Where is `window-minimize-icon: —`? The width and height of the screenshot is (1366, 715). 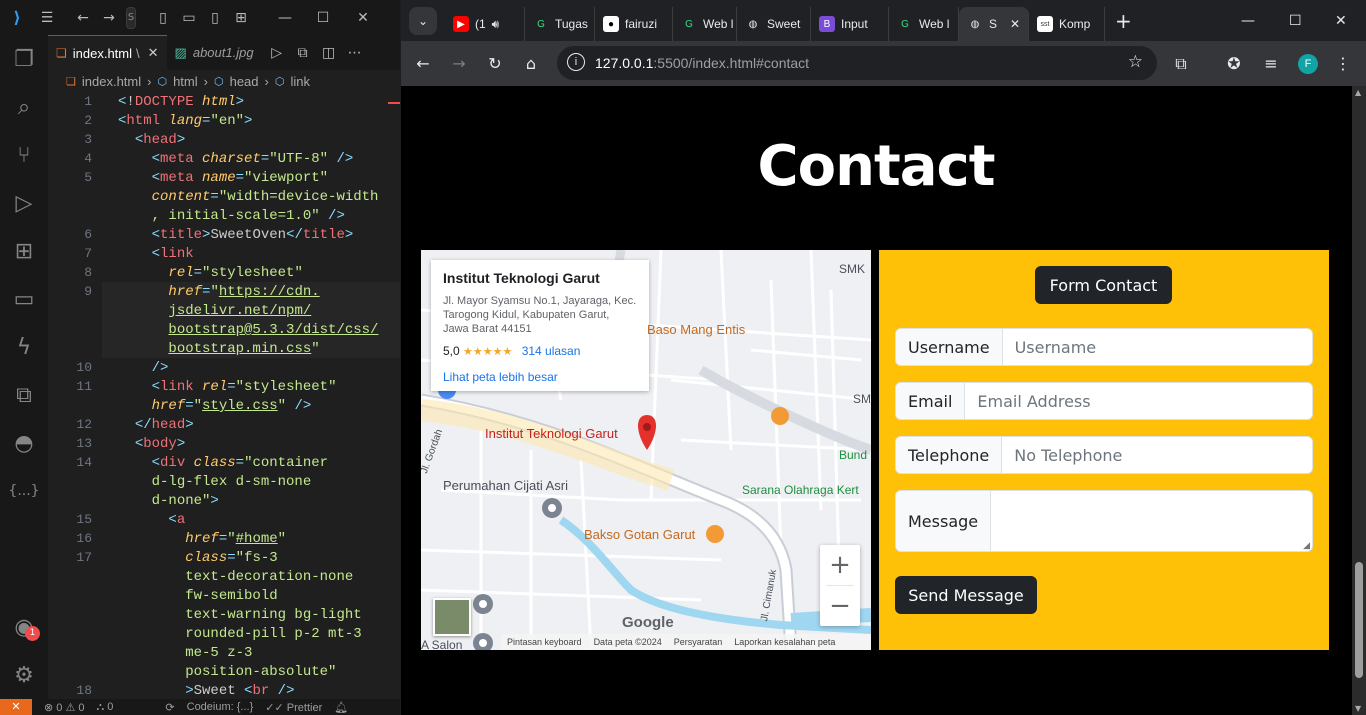 window-minimize-icon: — is located at coordinates (1248, 21).